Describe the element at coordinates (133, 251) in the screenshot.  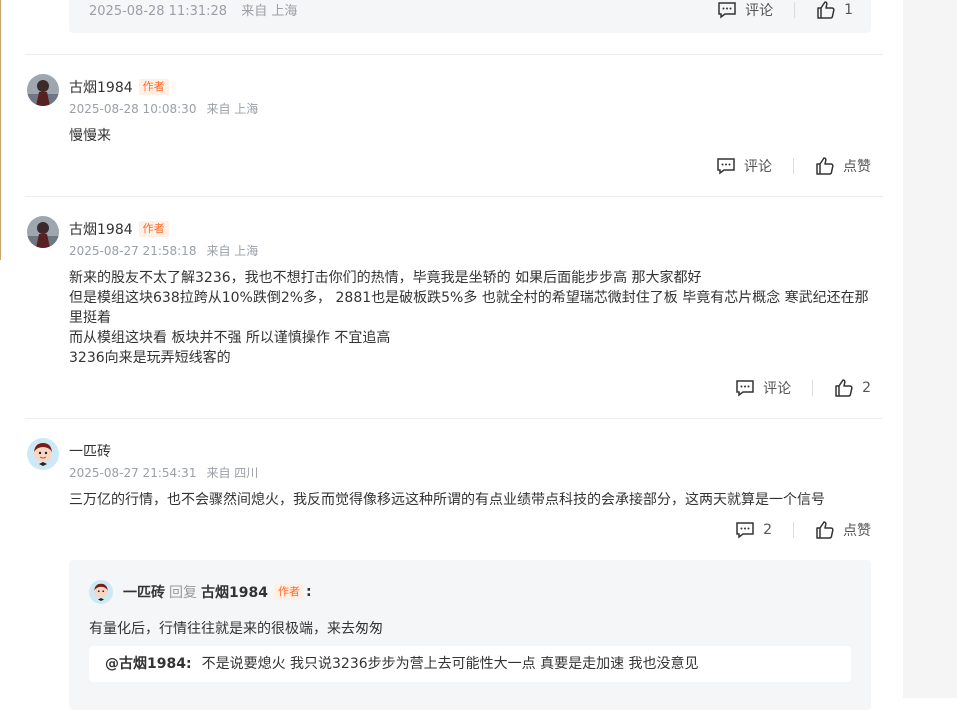
I see `comment-datetime: 2025-08-27 21:58:18` at that location.